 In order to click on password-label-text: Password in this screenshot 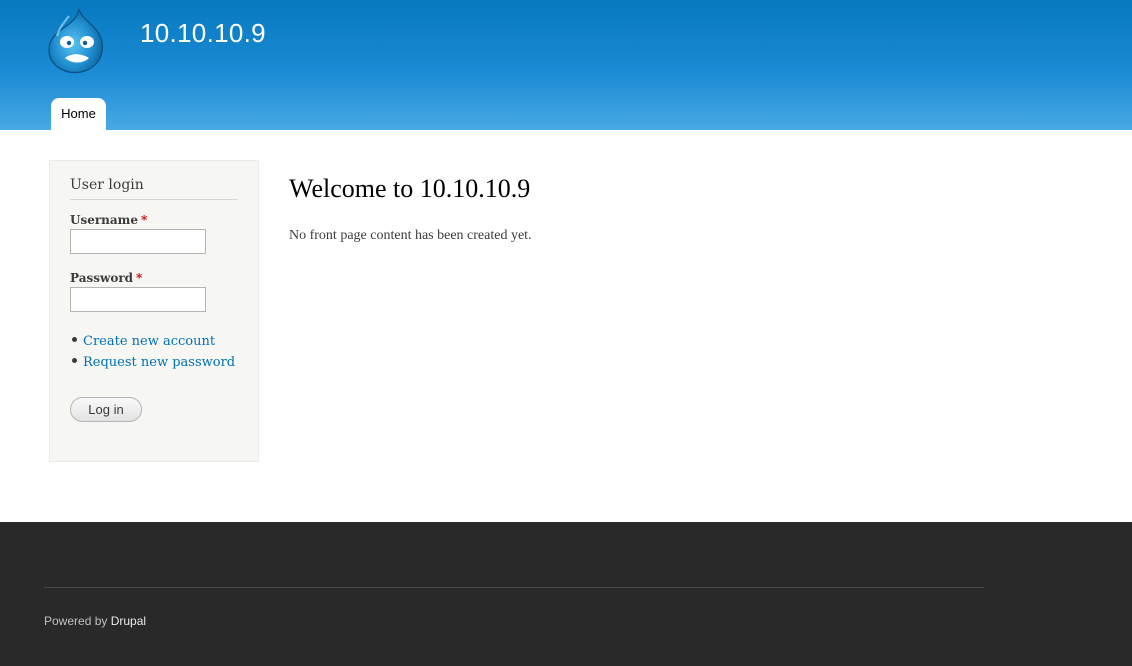, I will do `click(102, 278)`.